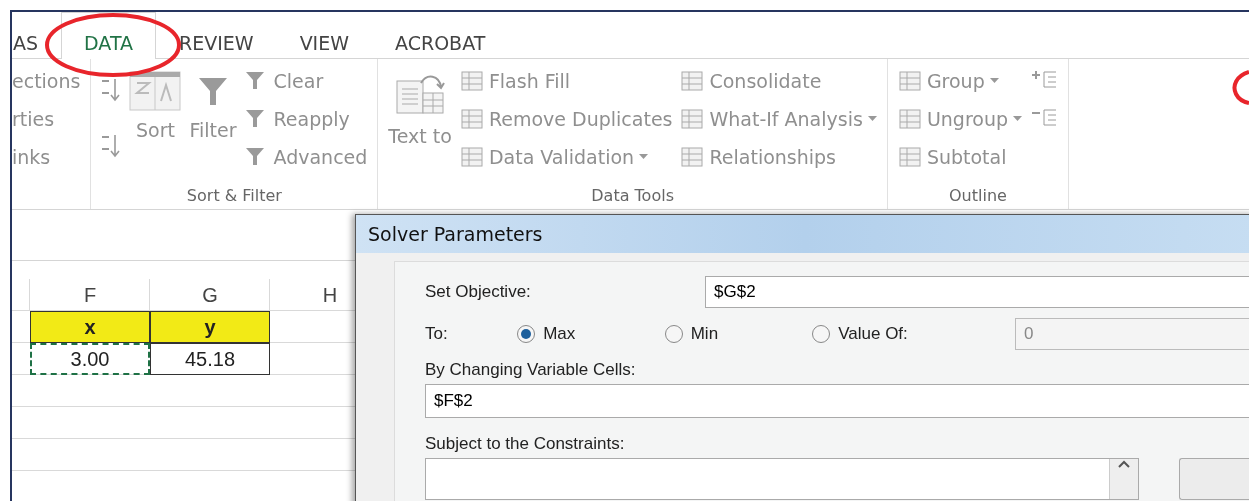 The image size is (1249, 501). I want to click on ribbon-command: Group, so click(959, 81).